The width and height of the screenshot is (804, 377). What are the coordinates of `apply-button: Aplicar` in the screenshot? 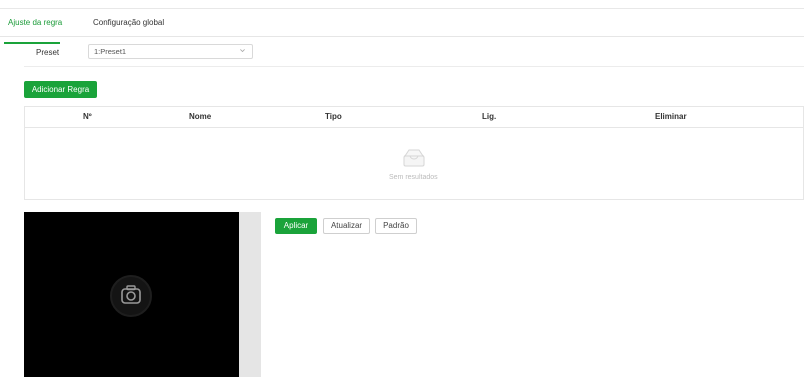 It's located at (296, 226).